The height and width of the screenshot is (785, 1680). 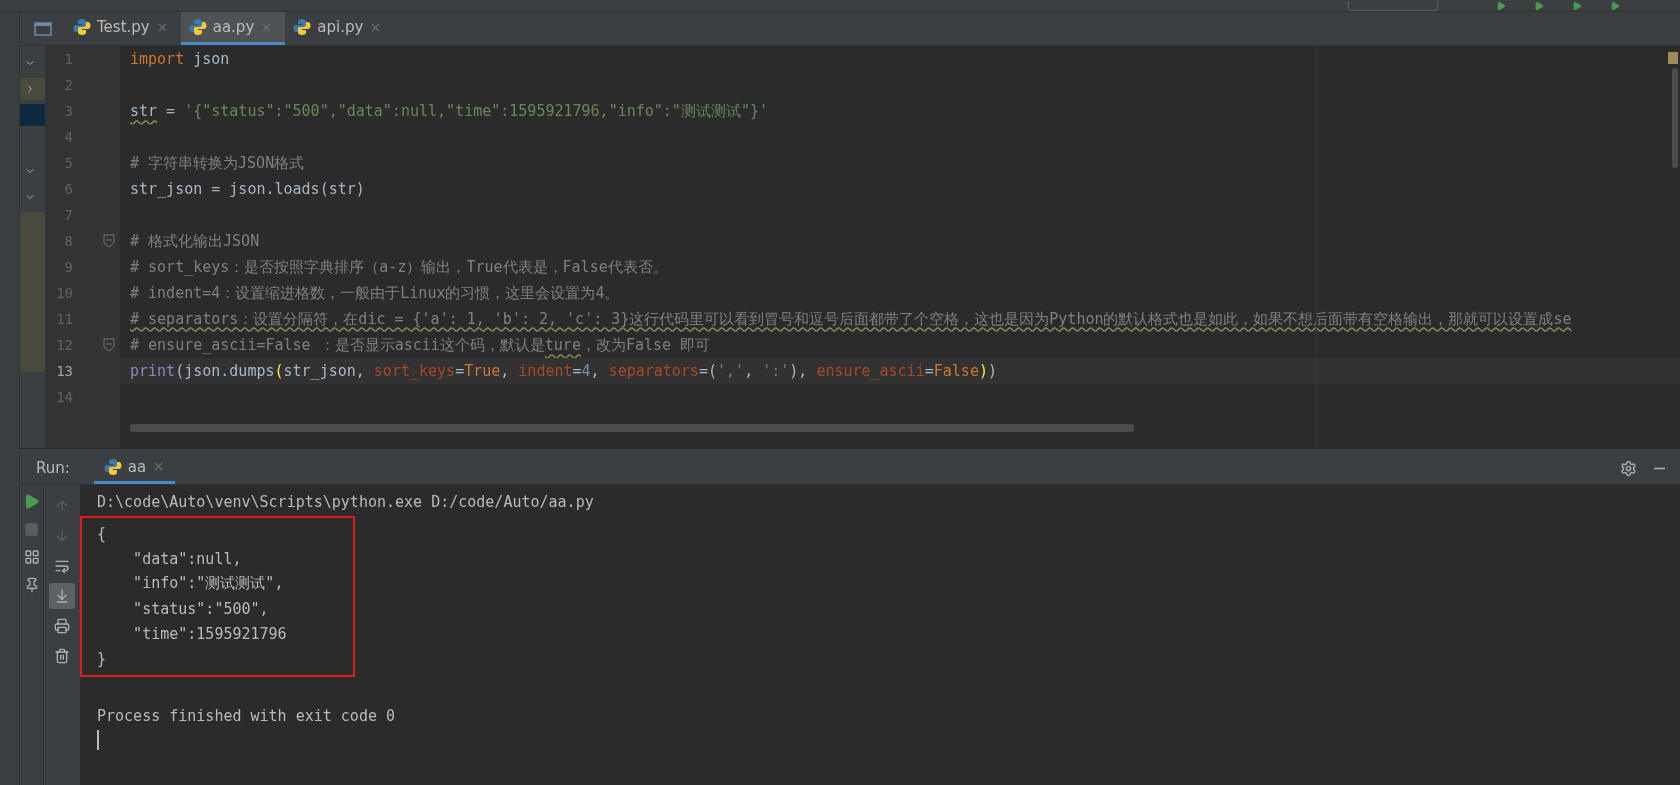 I want to click on code-text: True, so click(x=482, y=371).